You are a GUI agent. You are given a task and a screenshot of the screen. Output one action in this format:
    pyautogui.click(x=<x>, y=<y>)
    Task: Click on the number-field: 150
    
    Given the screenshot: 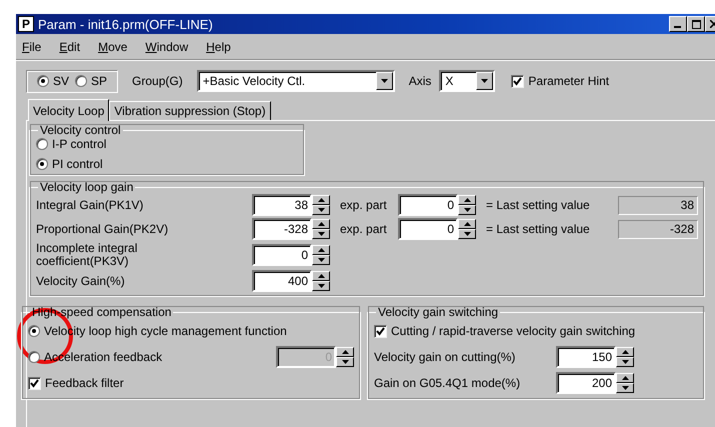 What is the action you would take?
    pyautogui.click(x=586, y=357)
    